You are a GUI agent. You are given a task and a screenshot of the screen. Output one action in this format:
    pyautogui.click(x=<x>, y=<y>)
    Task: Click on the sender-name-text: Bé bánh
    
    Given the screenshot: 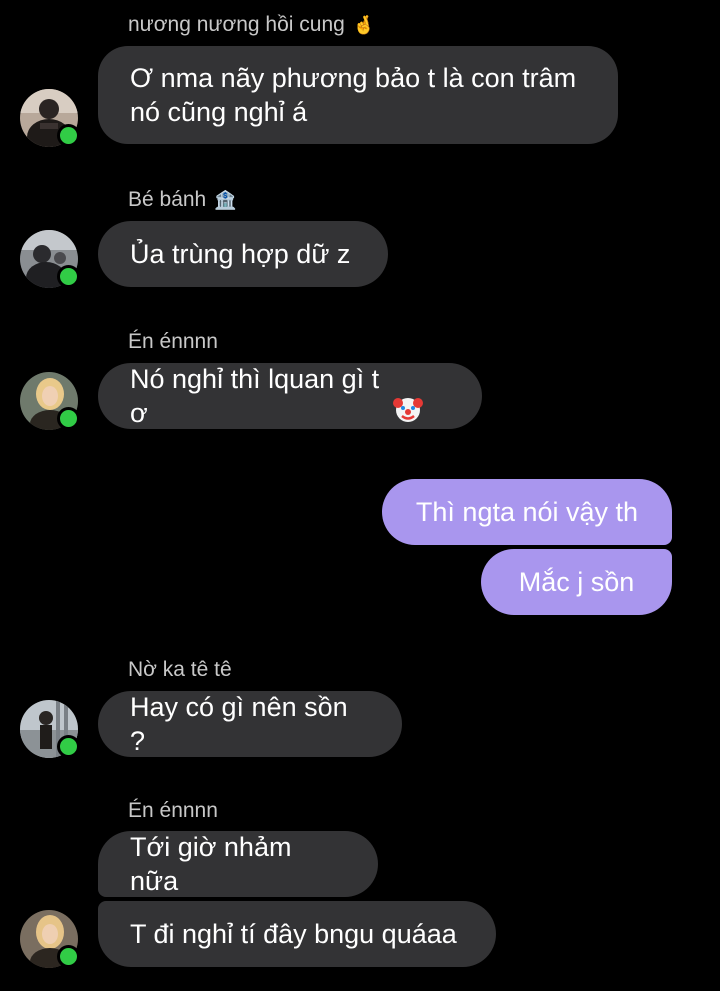 What is the action you would take?
    pyautogui.click(x=167, y=199)
    